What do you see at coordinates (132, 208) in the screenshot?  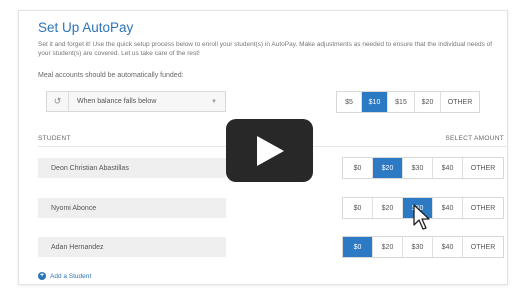 I see `student-name: Nyomi Abonce` at bounding box center [132, 208].